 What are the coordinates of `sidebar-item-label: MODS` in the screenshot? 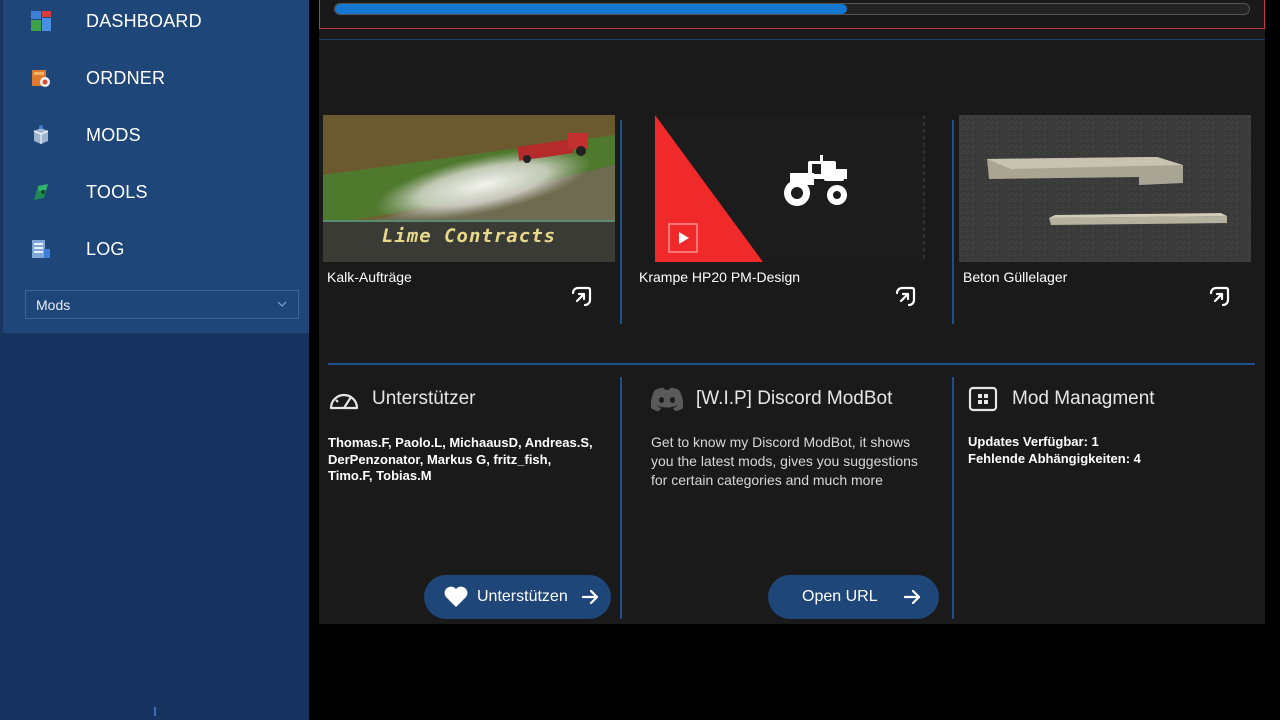 It's located at (113, 134).